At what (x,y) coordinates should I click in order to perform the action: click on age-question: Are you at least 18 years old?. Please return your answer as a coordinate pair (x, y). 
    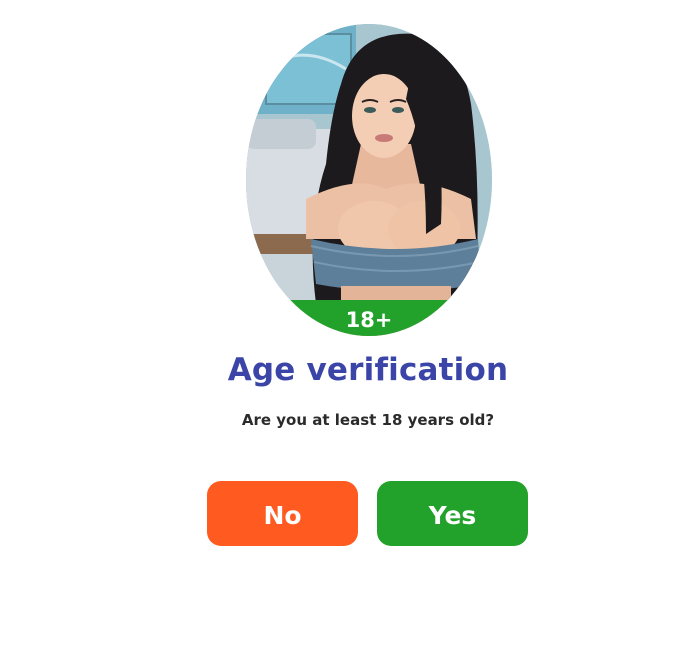
    Looking at the image, I should click on (368, 420).